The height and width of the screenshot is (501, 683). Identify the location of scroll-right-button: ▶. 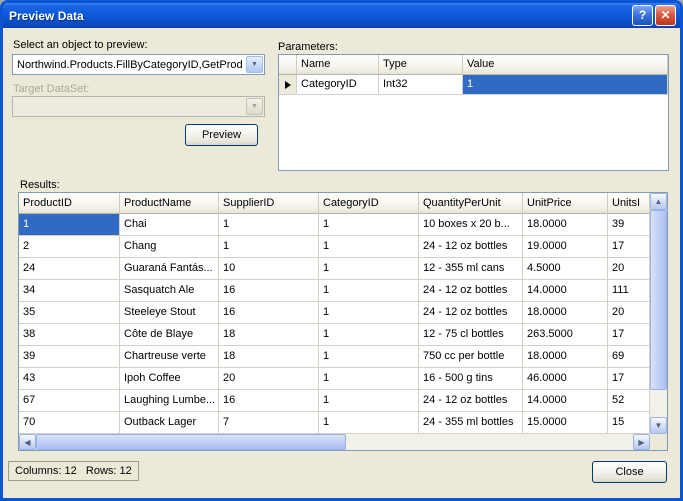
(641, 442).